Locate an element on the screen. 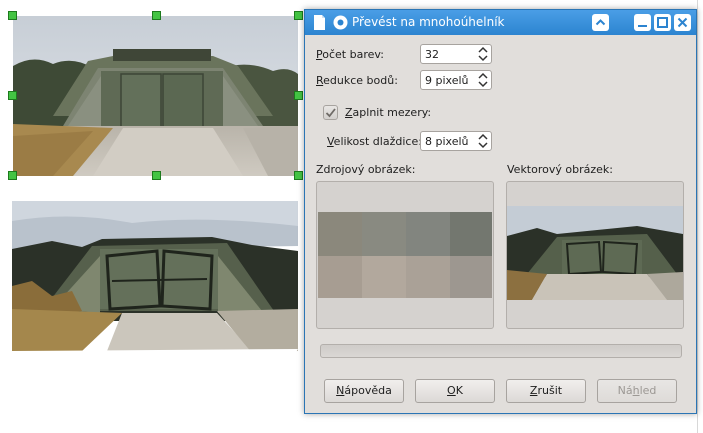 This screenshot has height=433, width=703. gear-icon is located at coordinates (340, 22).